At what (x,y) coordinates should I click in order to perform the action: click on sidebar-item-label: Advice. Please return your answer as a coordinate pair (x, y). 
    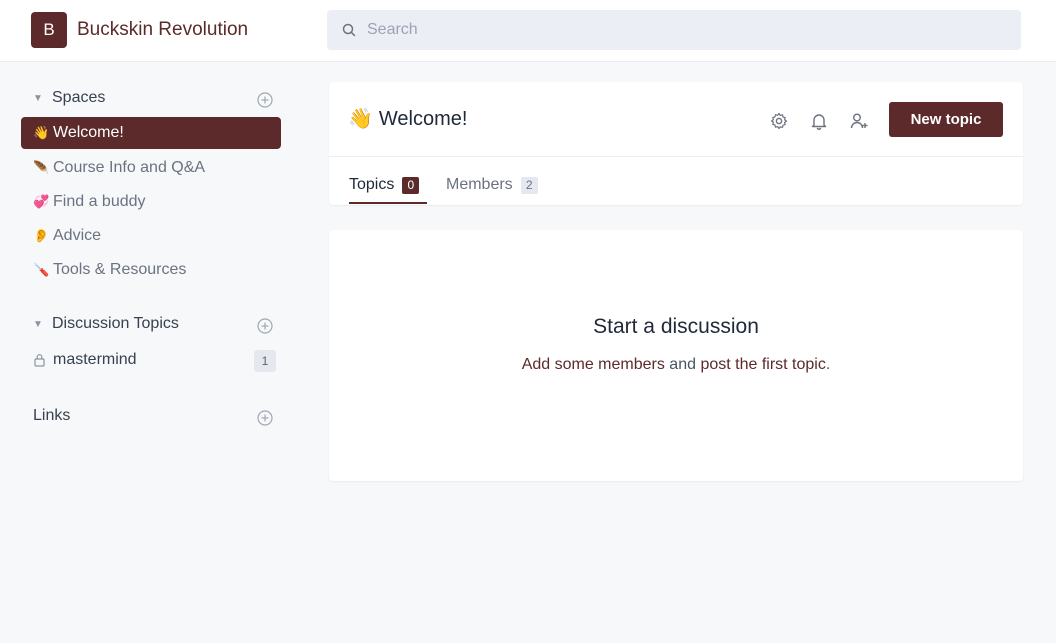
    Looking at the image, I should click on (77, 235).